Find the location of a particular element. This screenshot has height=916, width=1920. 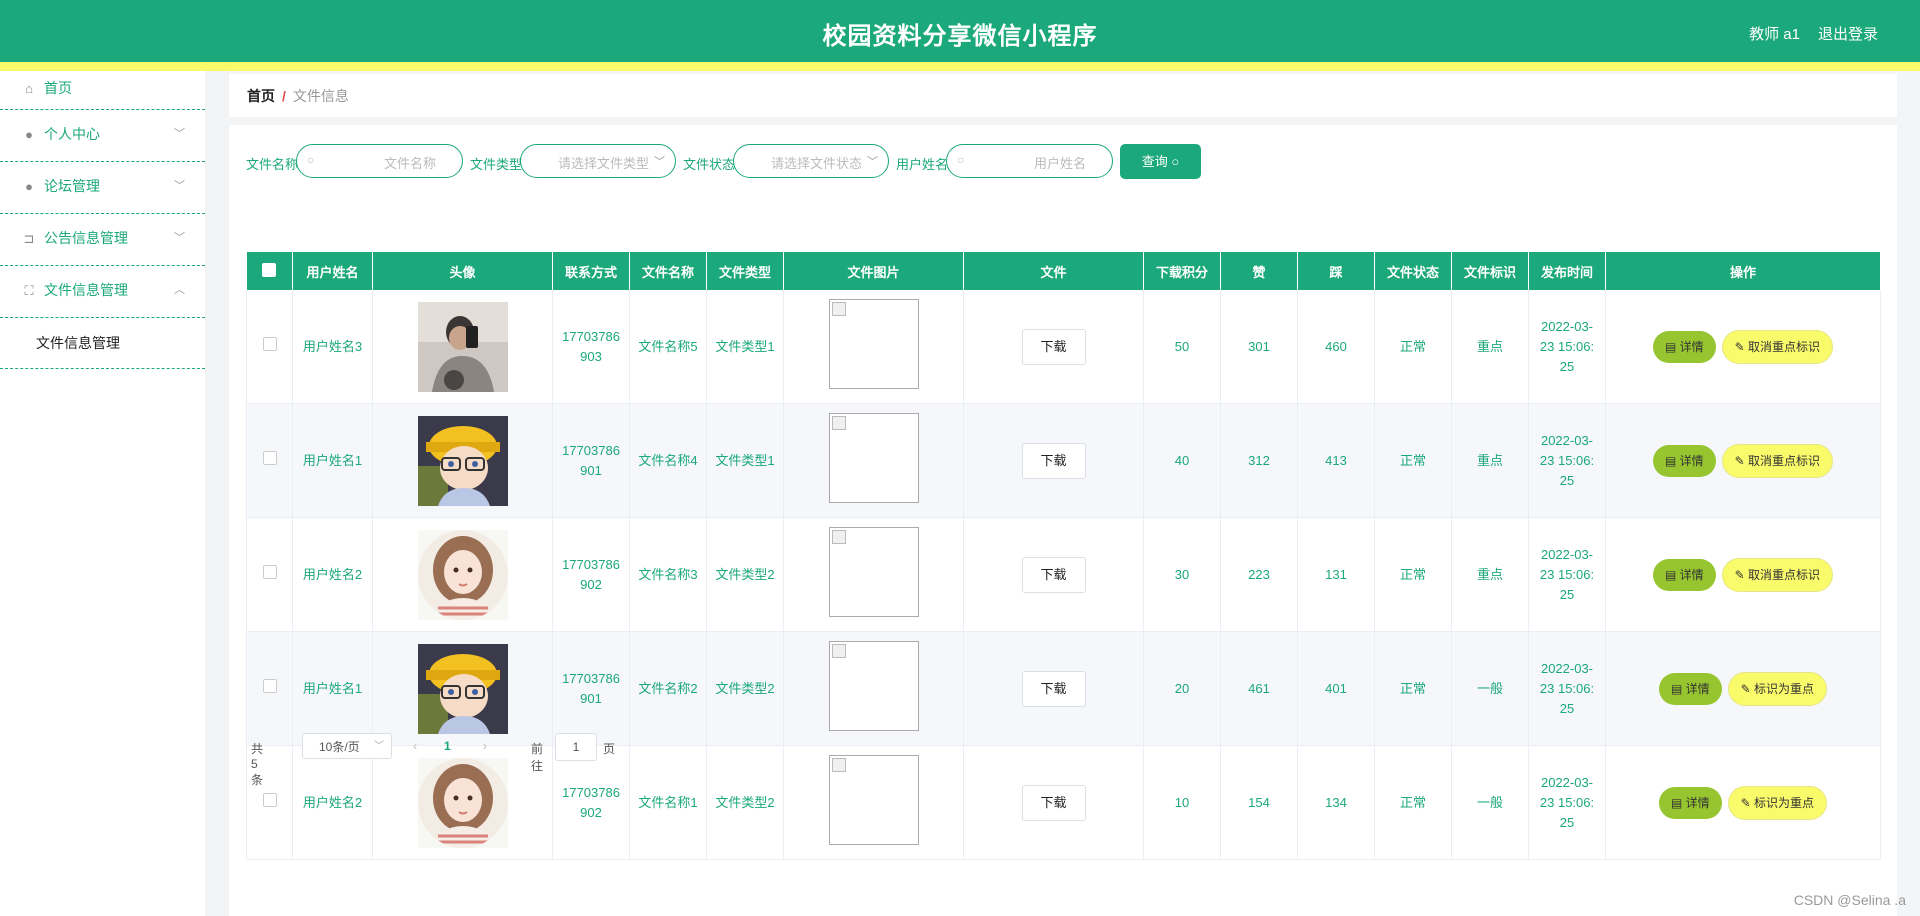

file-status-label: 文件状态 is located at coordinates (709, 164).